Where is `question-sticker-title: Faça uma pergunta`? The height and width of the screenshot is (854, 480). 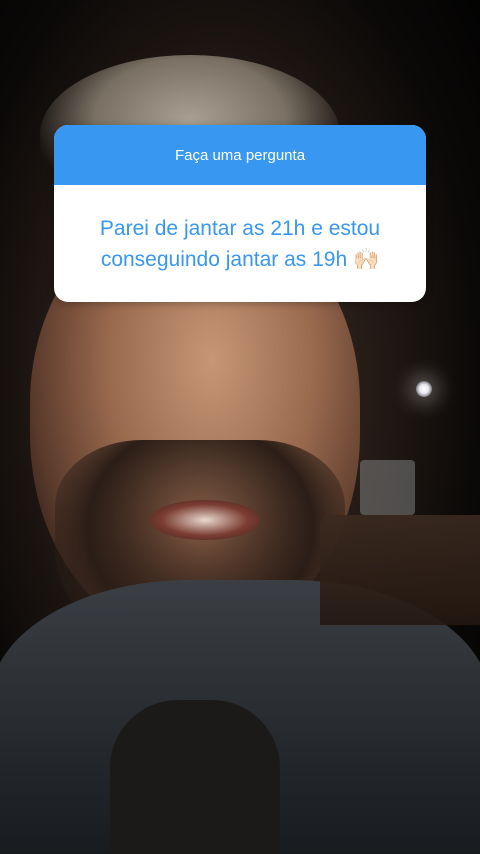
question-sticker-title: Faça uma pergunta is located at coordinates (240, 155).